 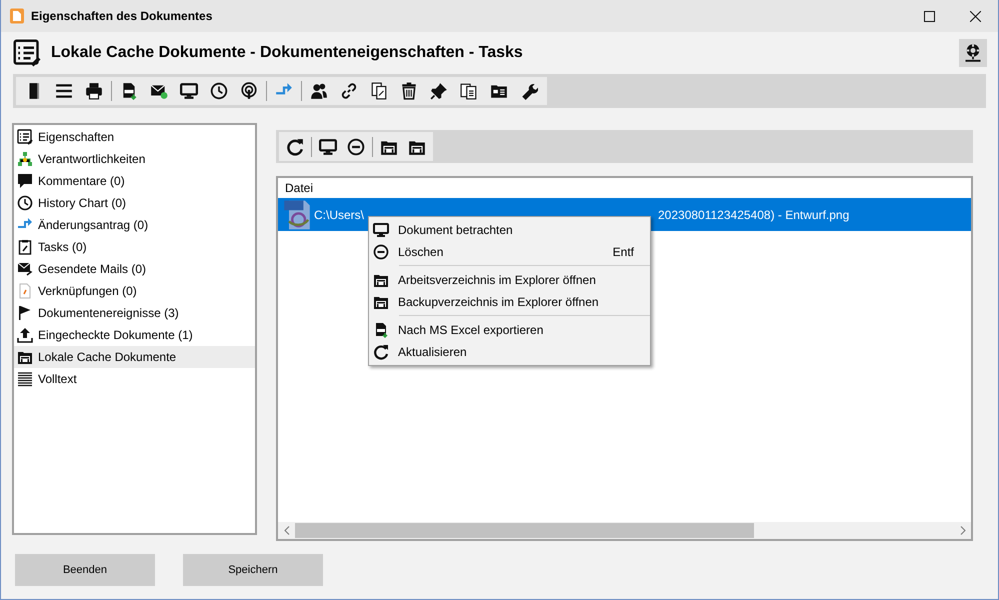 What do you see at coordinates (973, 53) in the screenshot?
I see `help-icon` at bounding box center [973, 53].